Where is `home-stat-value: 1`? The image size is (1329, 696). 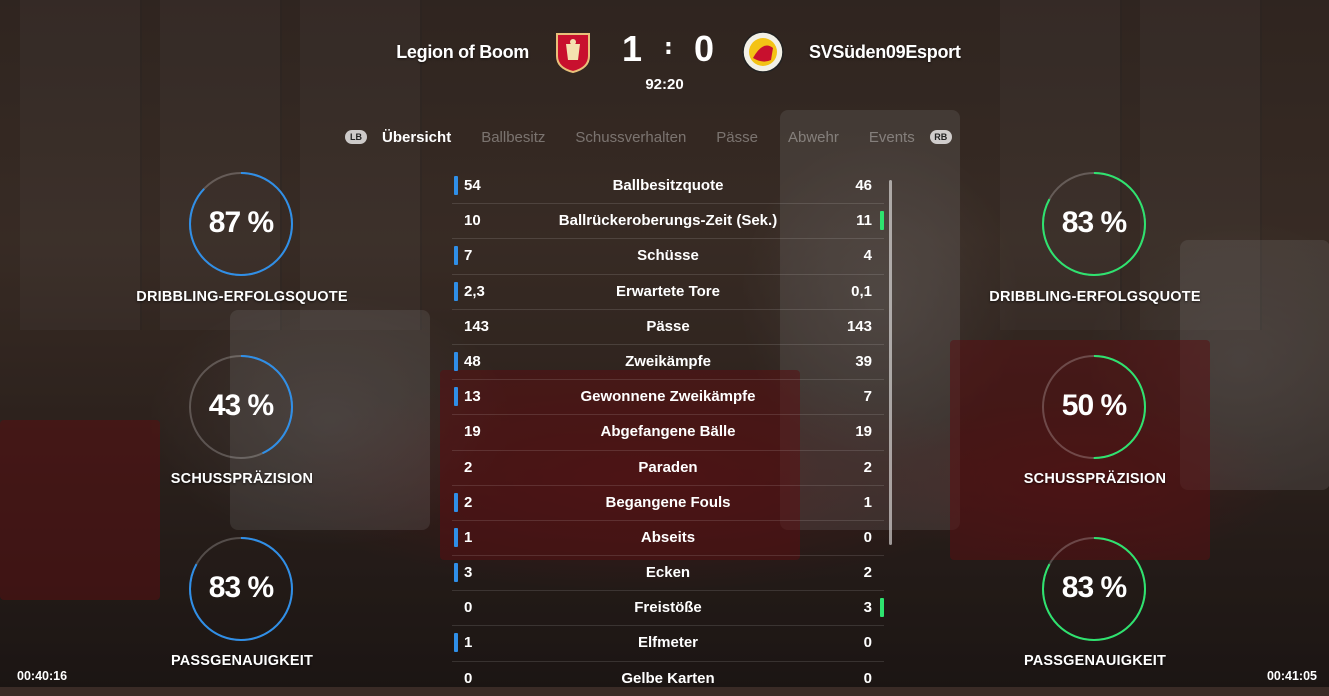
home-stat-value: 1 is located at coordinates (468, 537).